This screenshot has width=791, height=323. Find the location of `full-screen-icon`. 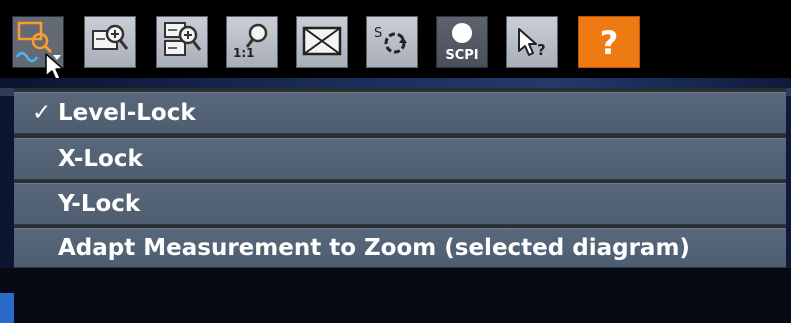

full-screen-icon is located at coordinates (322, 41).